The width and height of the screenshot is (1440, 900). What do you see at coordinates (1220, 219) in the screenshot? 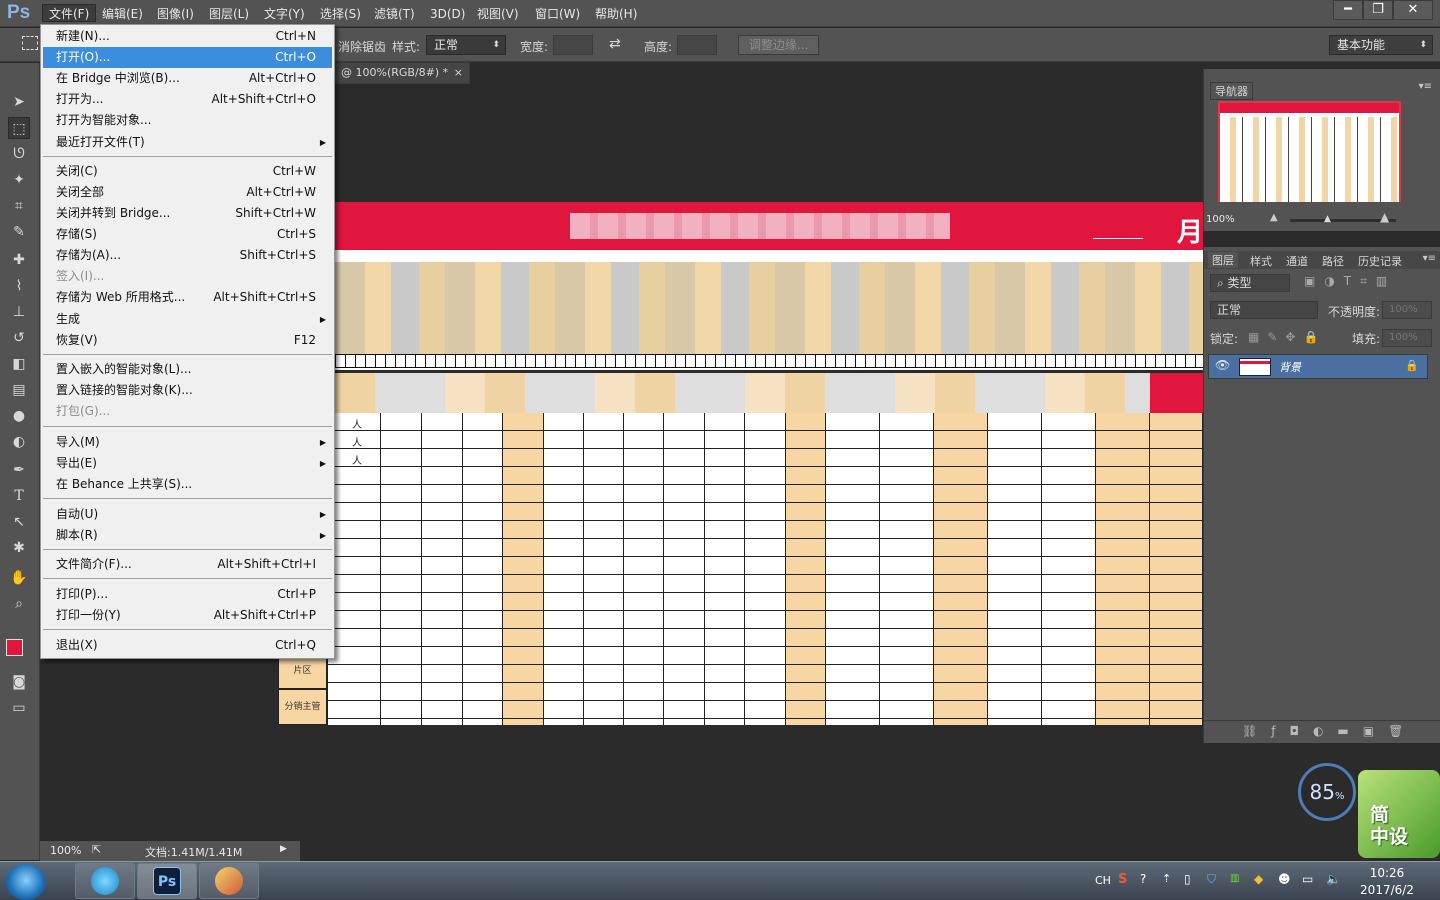
I see `navigator-zoom-value: 100%` at bounding box center [1220, 219].